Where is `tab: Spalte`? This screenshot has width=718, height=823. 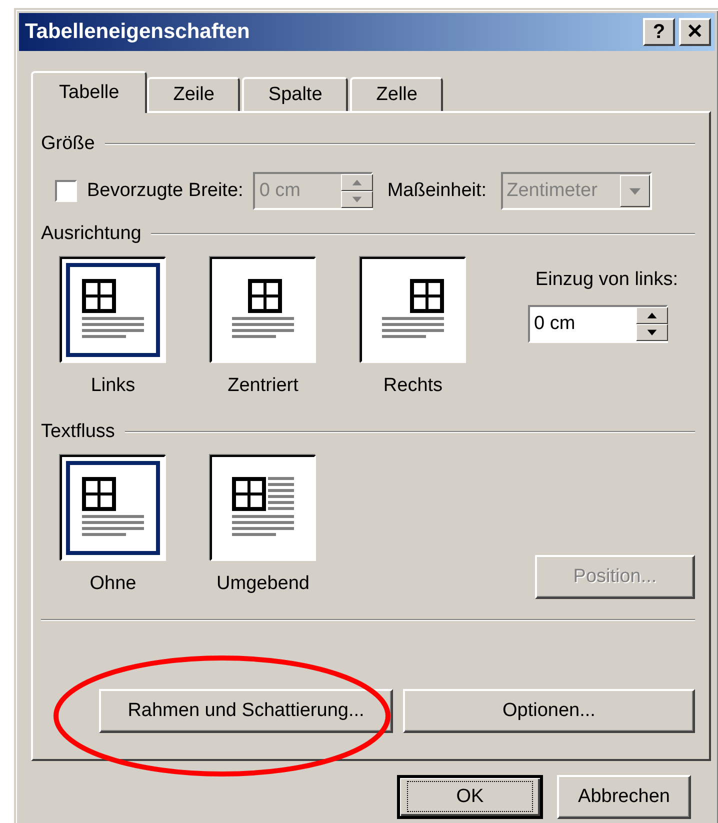 tab: Spalte is located at coordinates (295, 94).